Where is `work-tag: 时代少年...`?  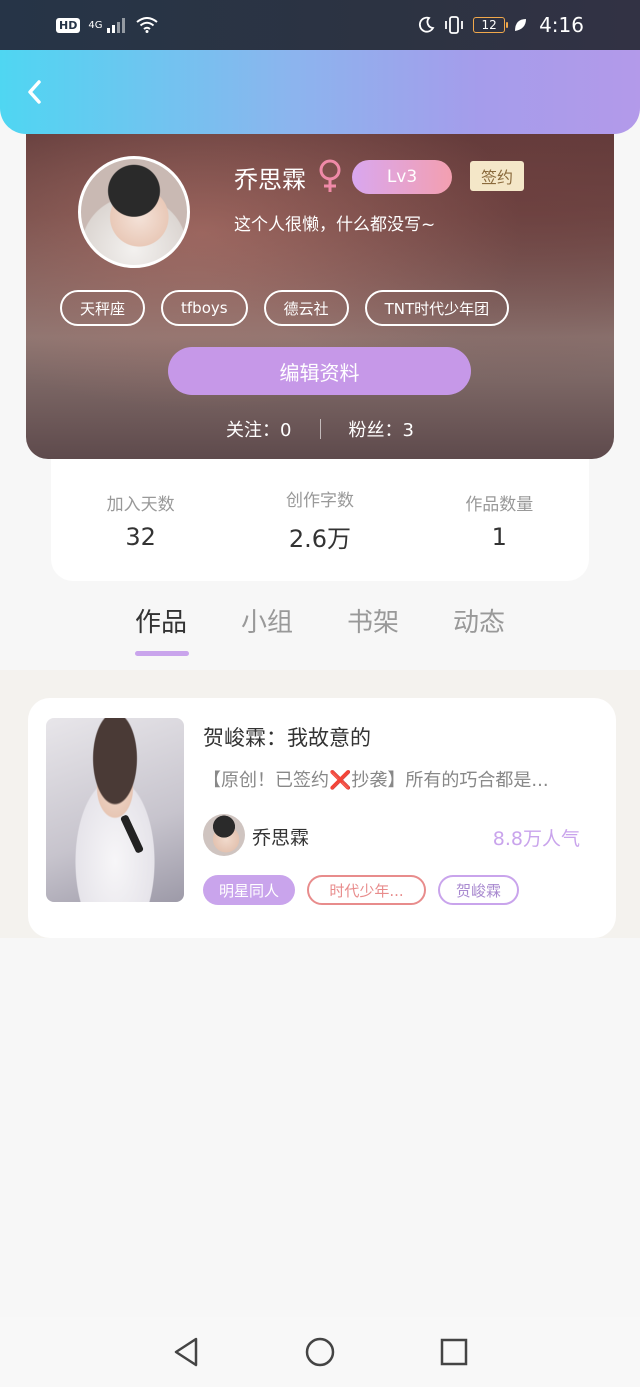
work-tag: 时代少年... is located at coordinates (367, 890).